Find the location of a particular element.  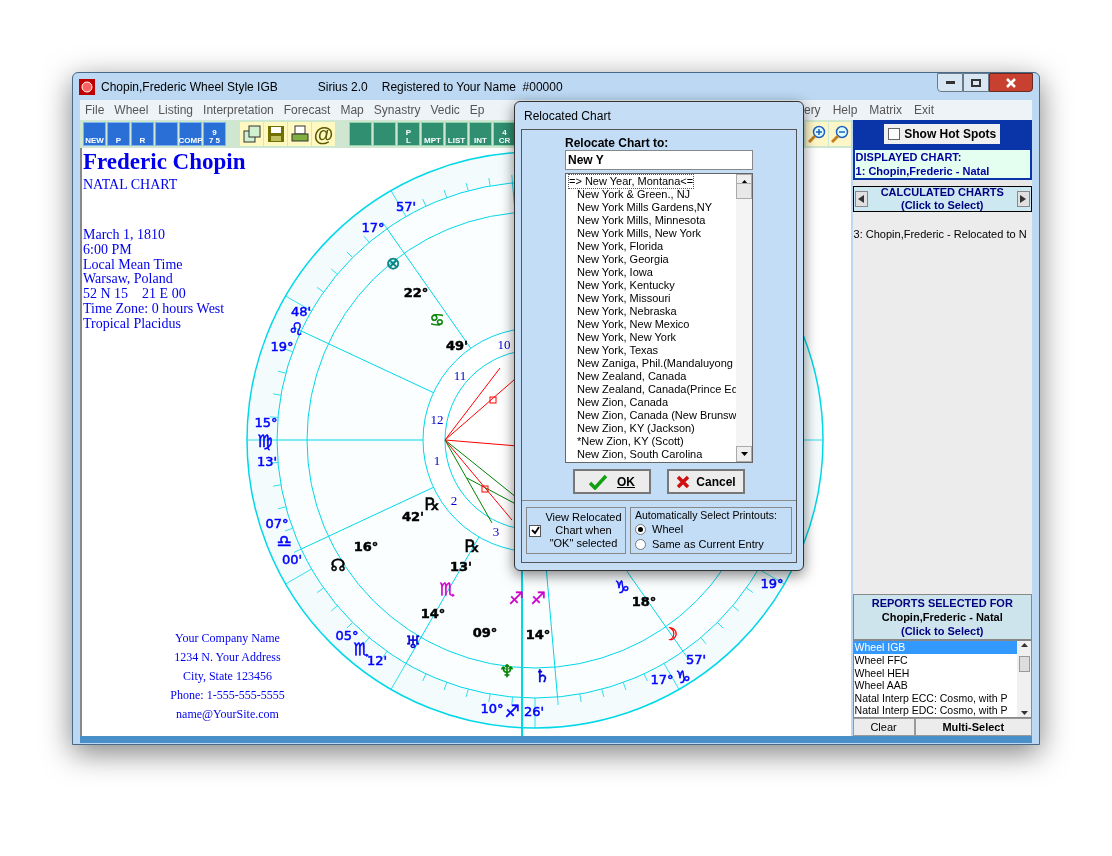

location-item: New Zion, South Carolina is located at coordinates (640, 454).